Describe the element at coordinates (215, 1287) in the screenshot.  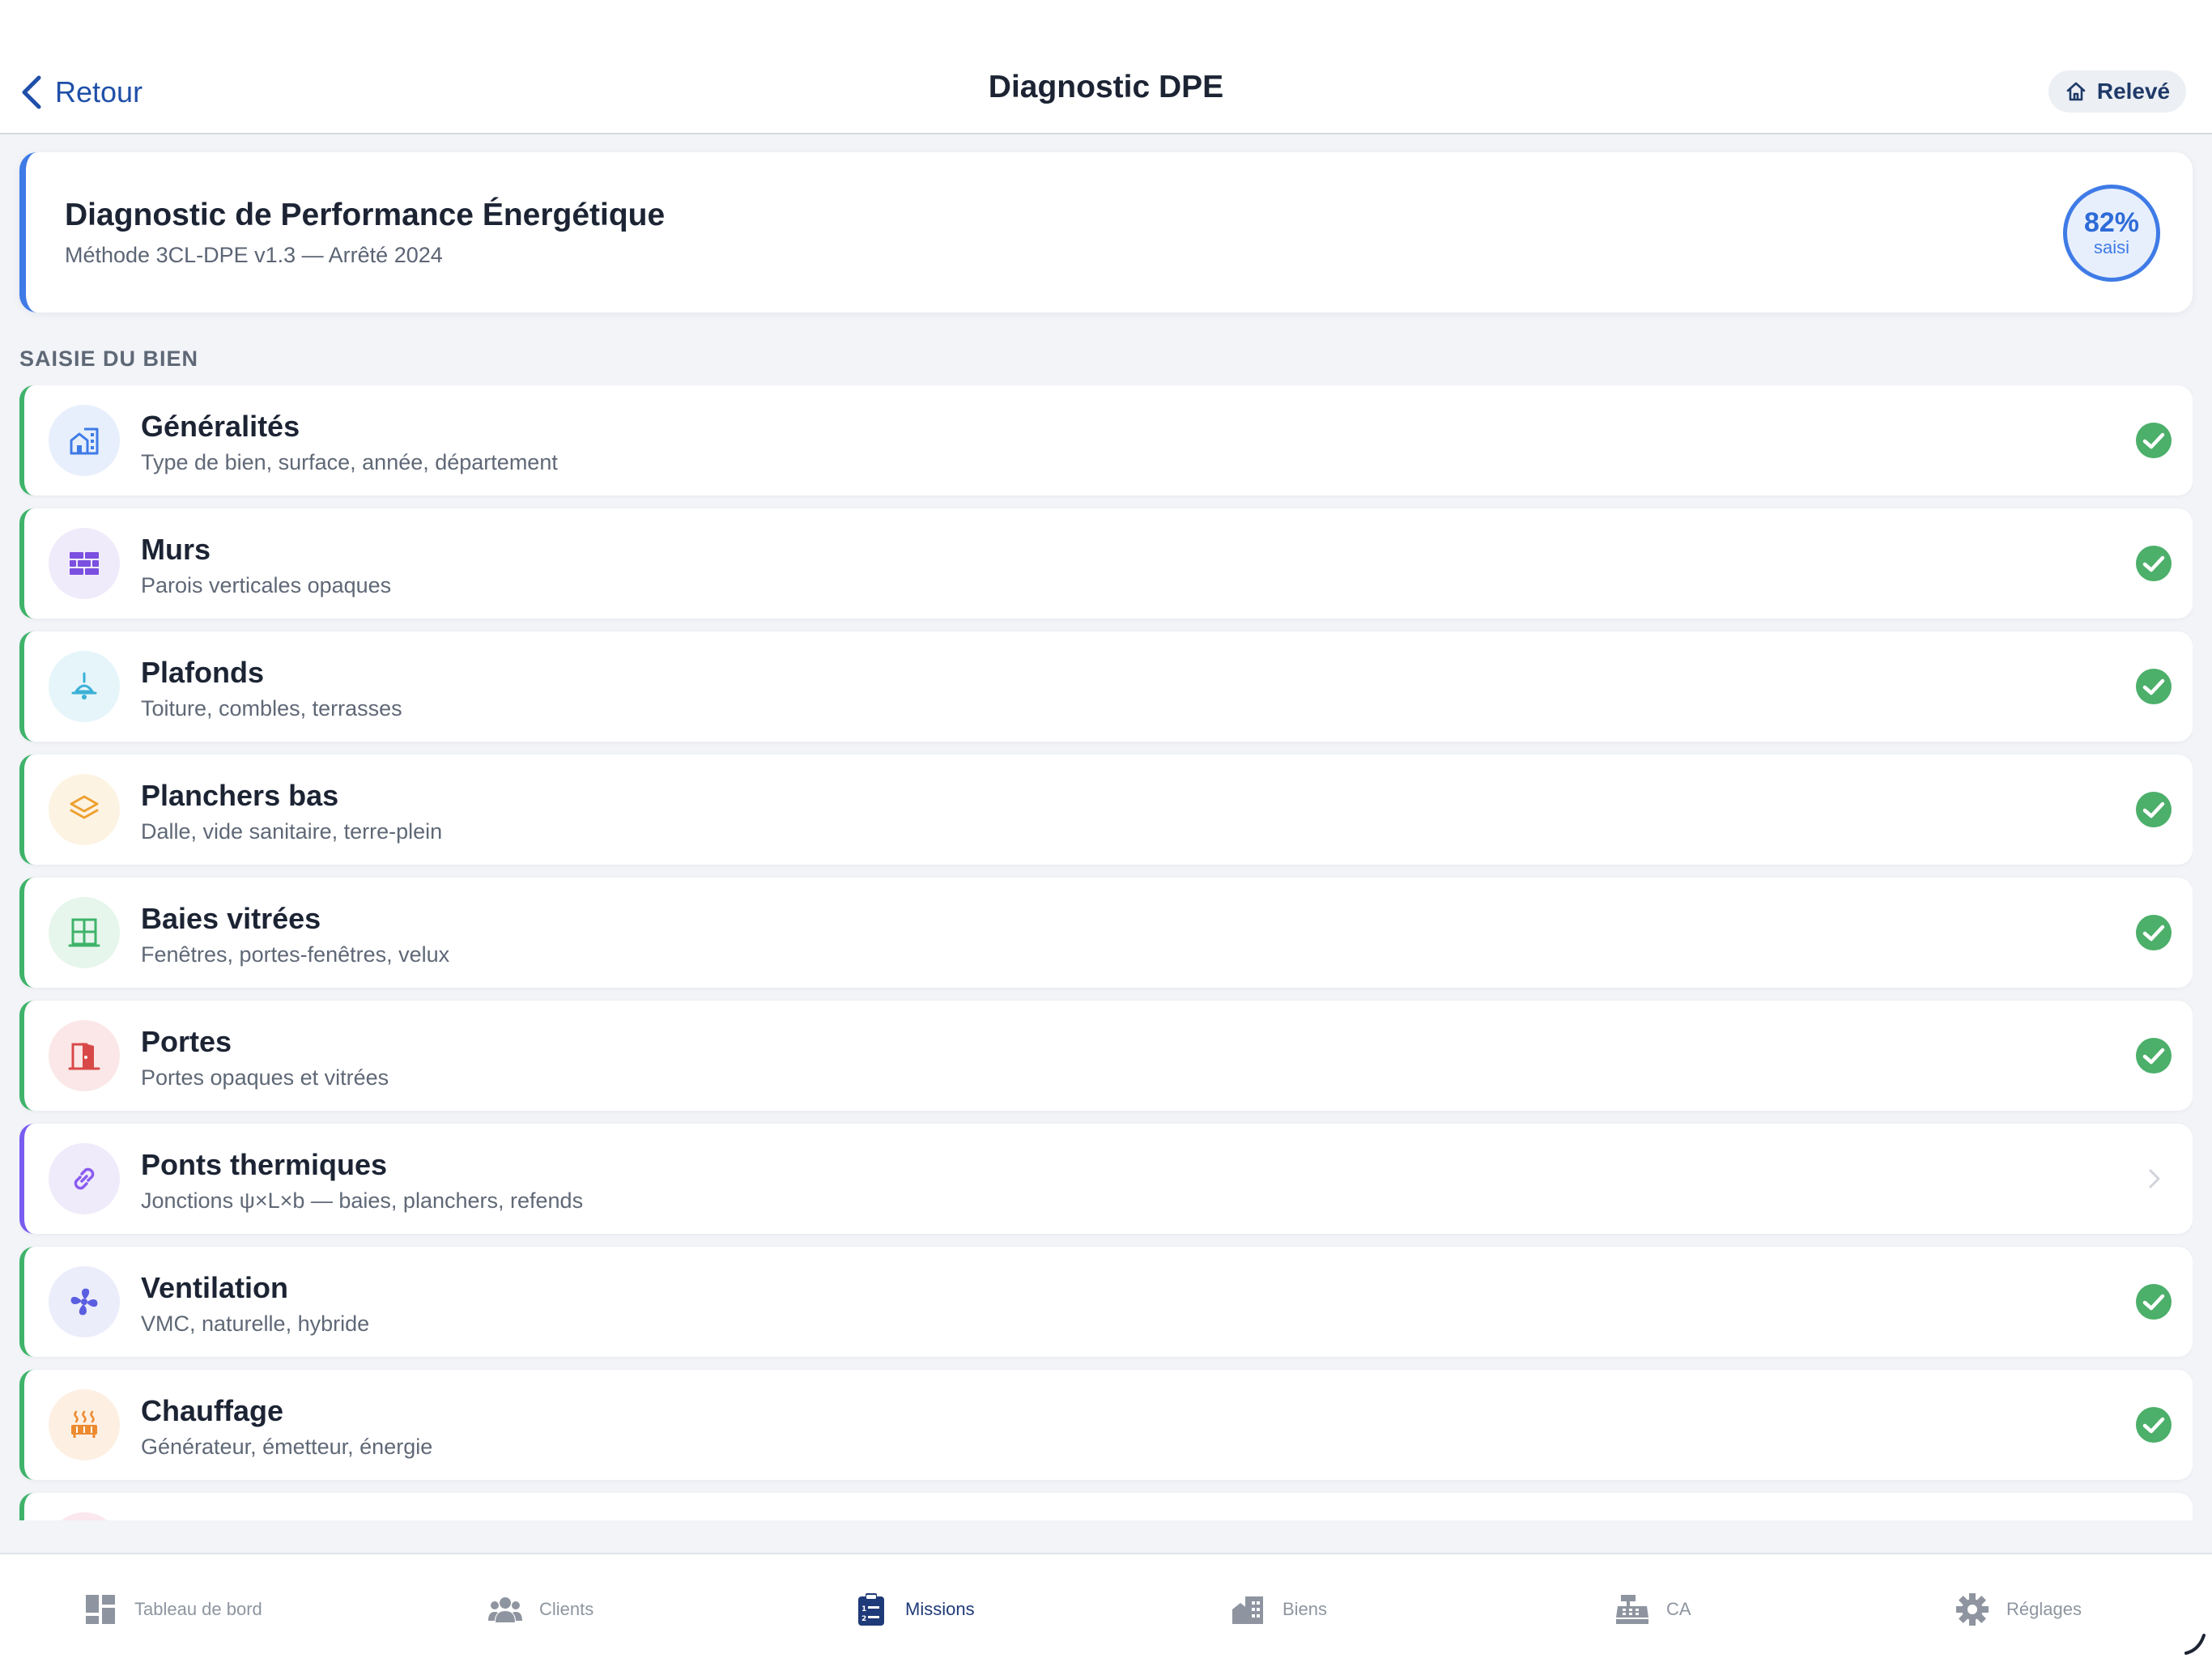
I see `section-title: Ventilation` at that location.